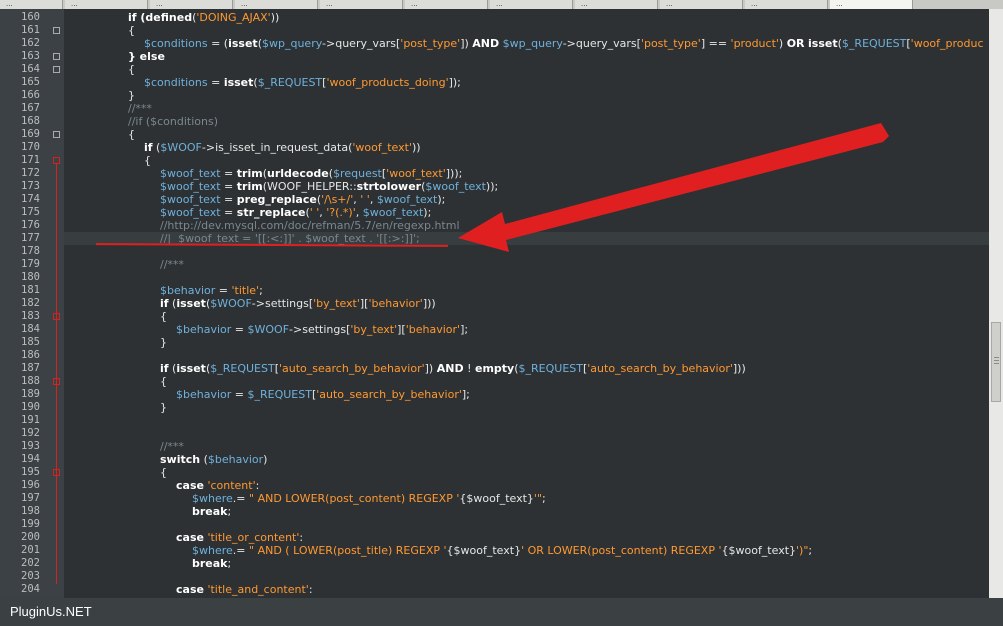  Describe the element at coordinates (673, 187) in the screenshot. I see `annotation-arrow-icon` at that location.